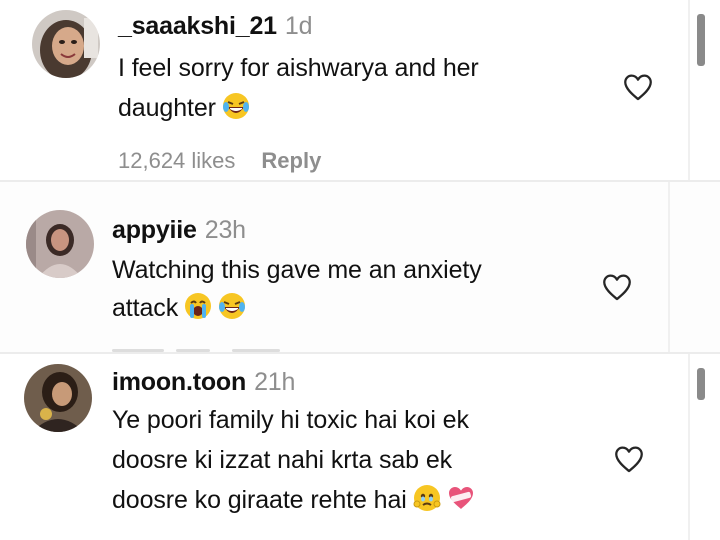  What do you see at coordinates (198, 309) in the screenshot?
I see `loudly-crying-emoji` at bounding box center [198, 309].